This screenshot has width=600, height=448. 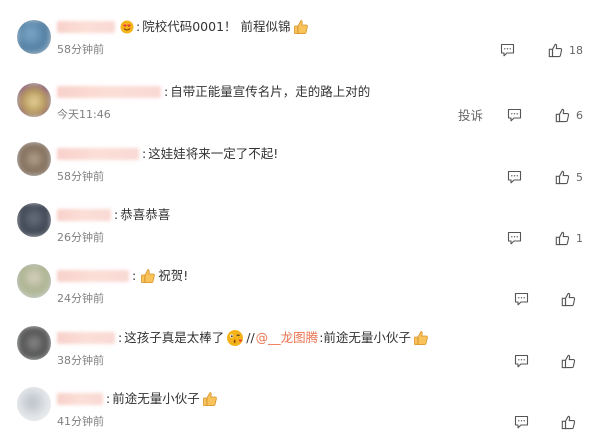 I want to click on like-button: 6, so click(x=569, y=115).